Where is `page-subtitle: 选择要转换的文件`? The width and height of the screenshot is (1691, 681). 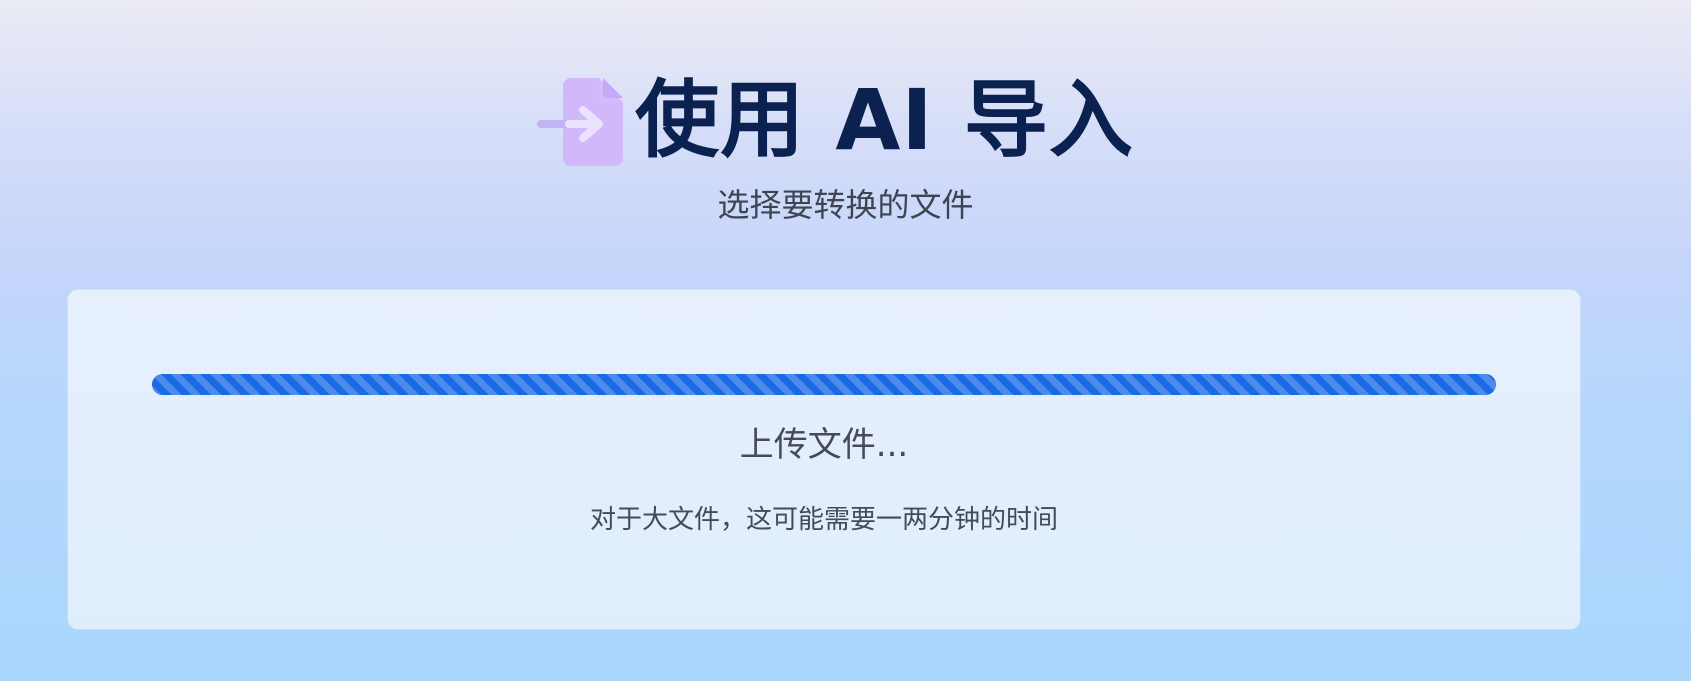
page-subtitle: 选择要转换的文件 is located at coordinates (845, 205).